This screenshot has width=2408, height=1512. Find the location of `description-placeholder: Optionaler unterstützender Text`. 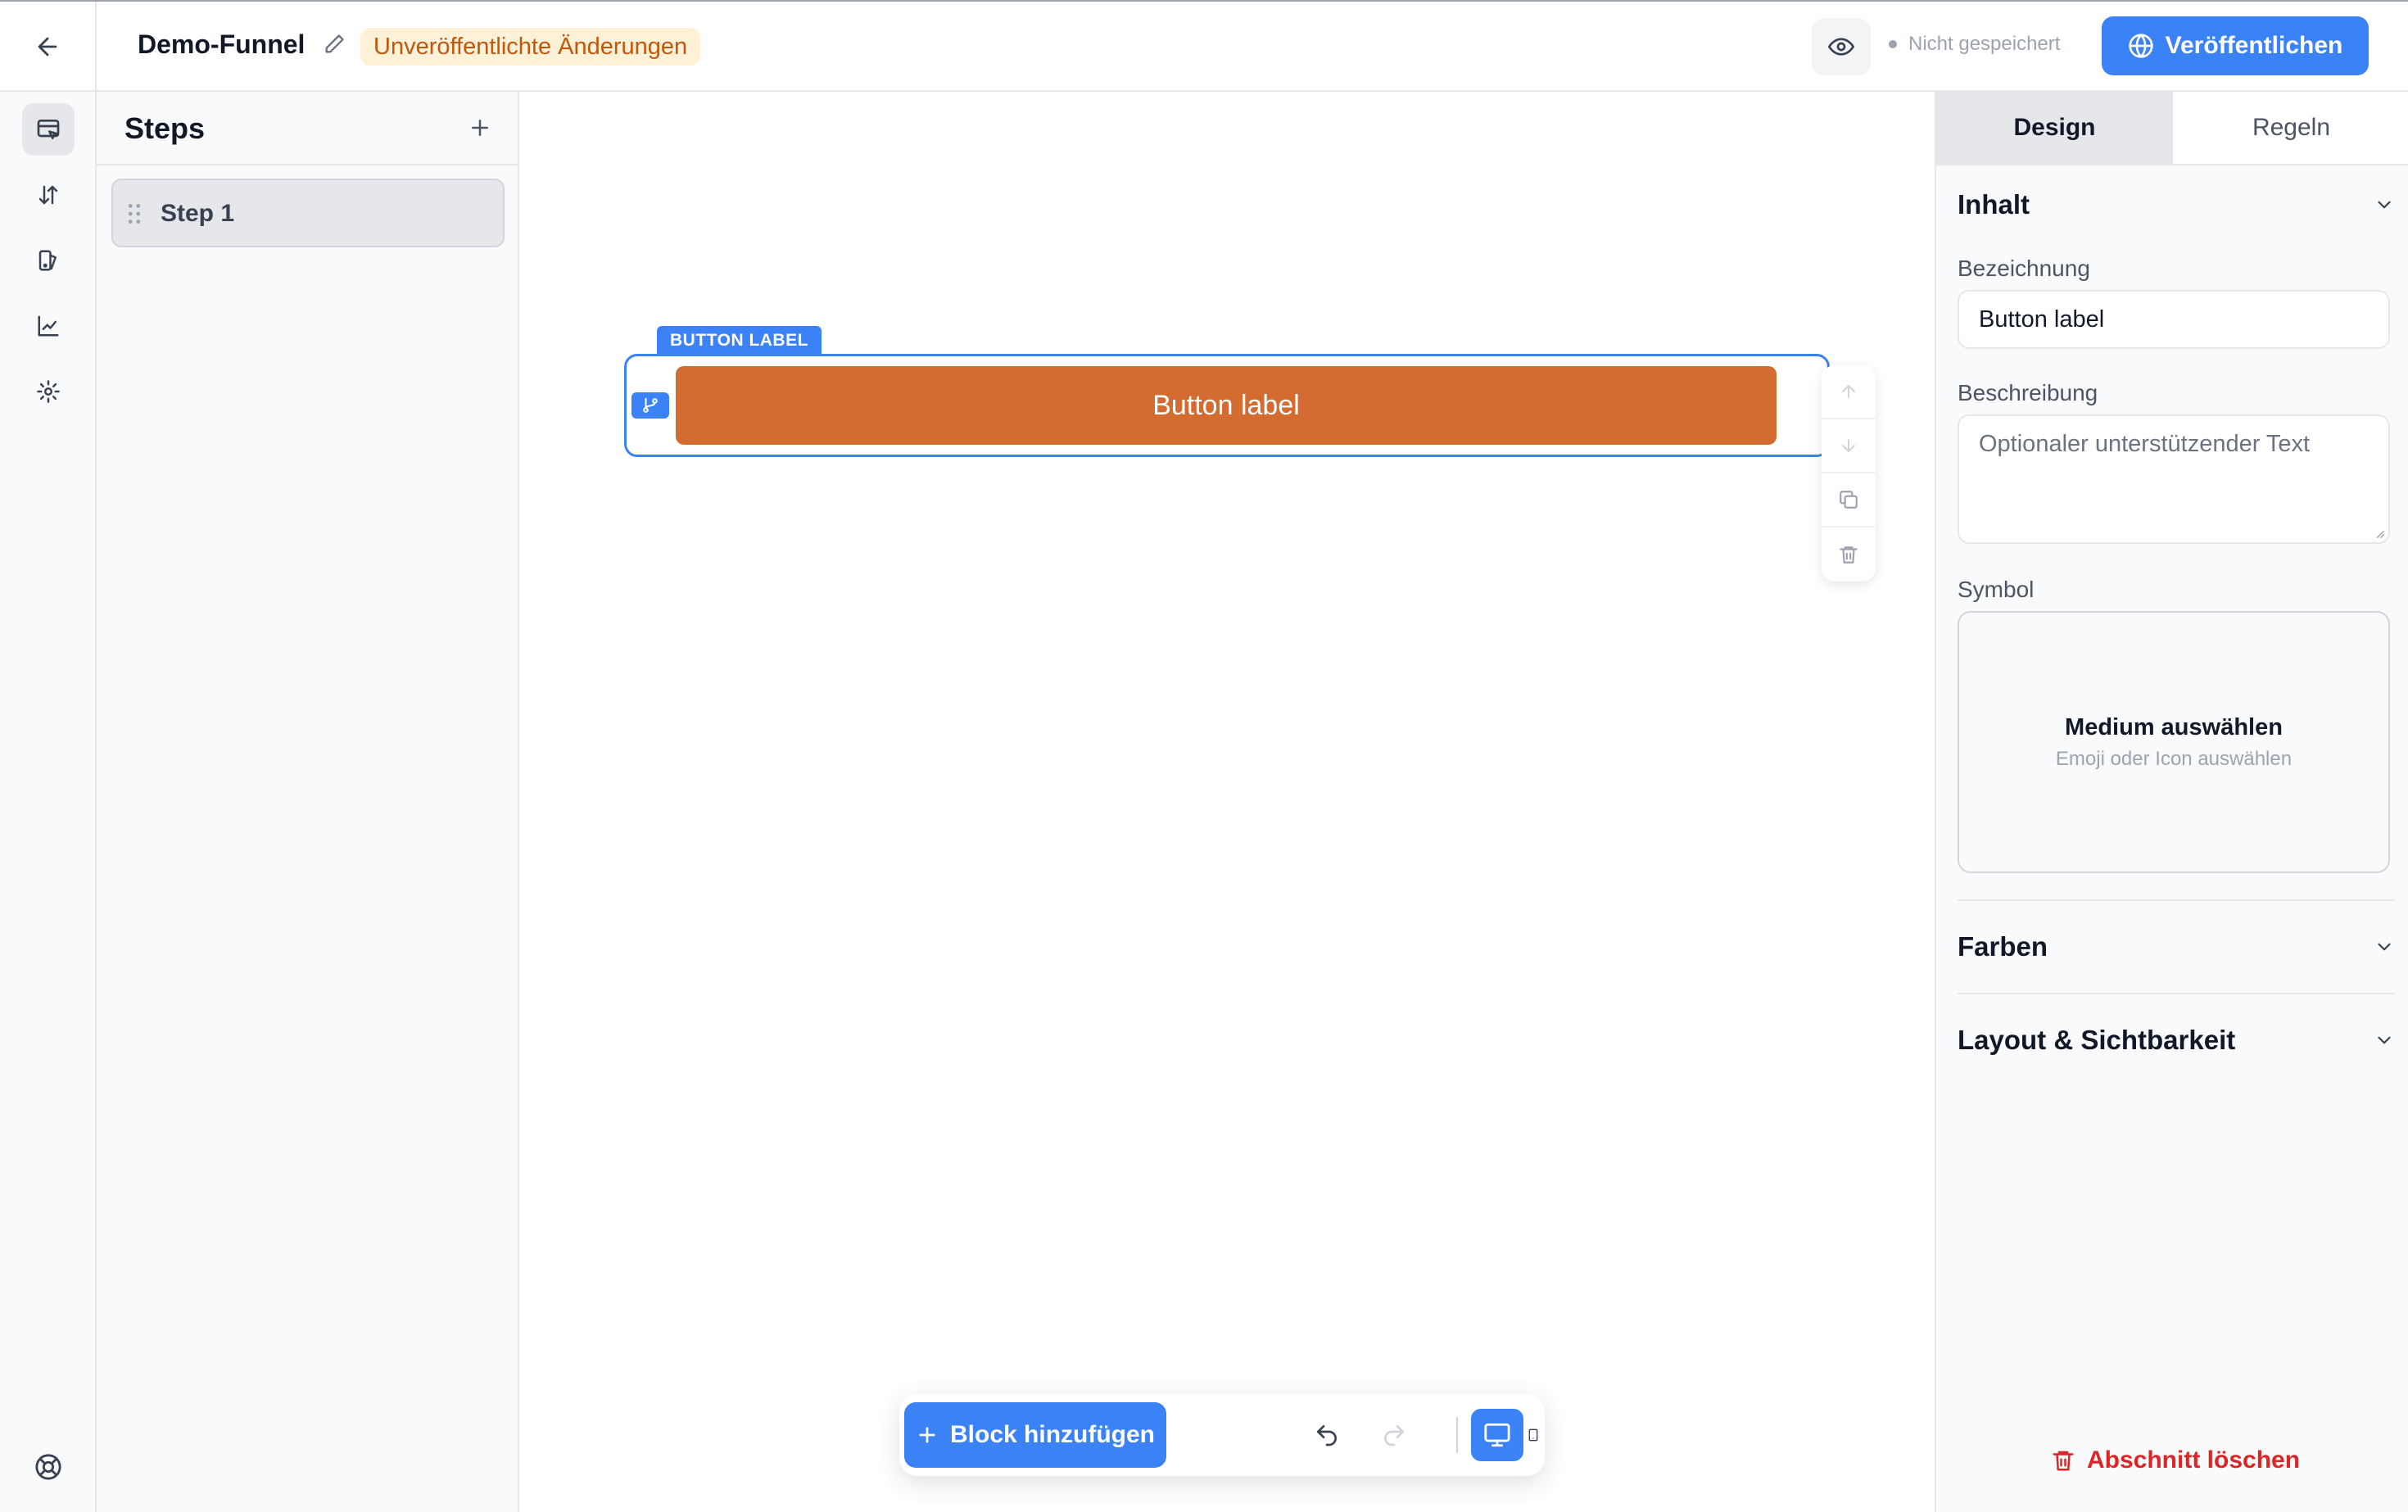

description-placeholder: Optionaler unterstützender Text is located at coordinates (2145, 444).